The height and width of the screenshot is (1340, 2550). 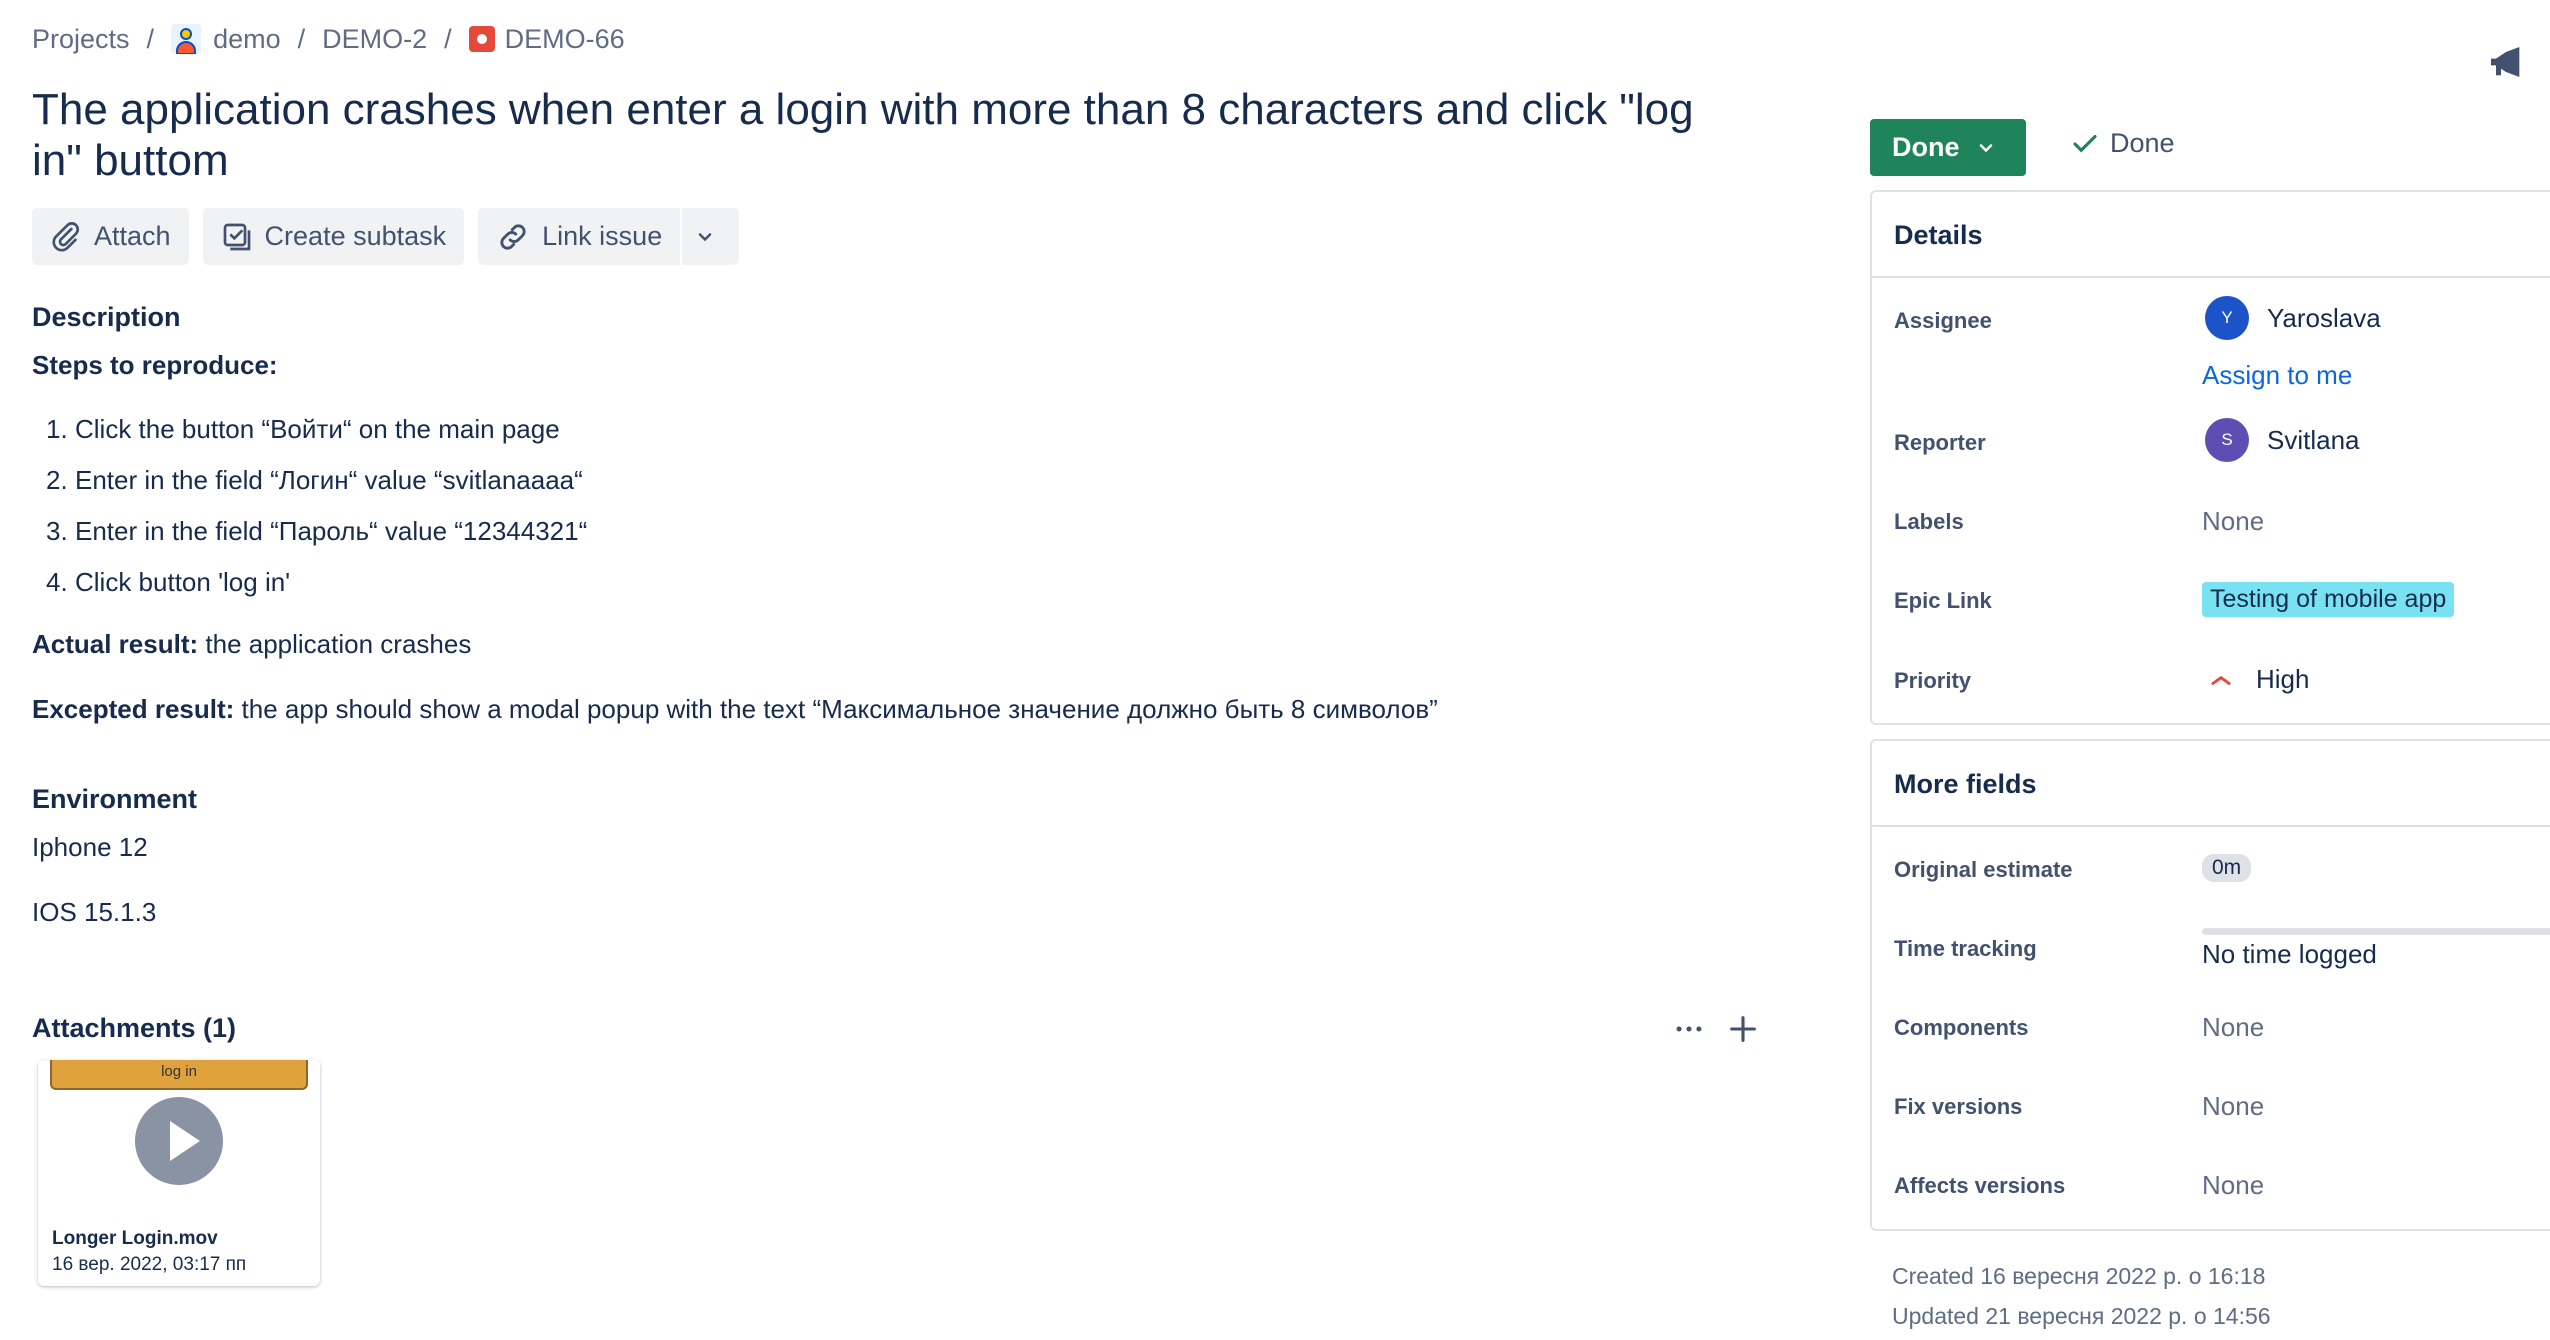 What do you see at coordinates (2142, 143) in the screenshot?
I see `resolution-label: Done` at bounding box center [2142, 143].